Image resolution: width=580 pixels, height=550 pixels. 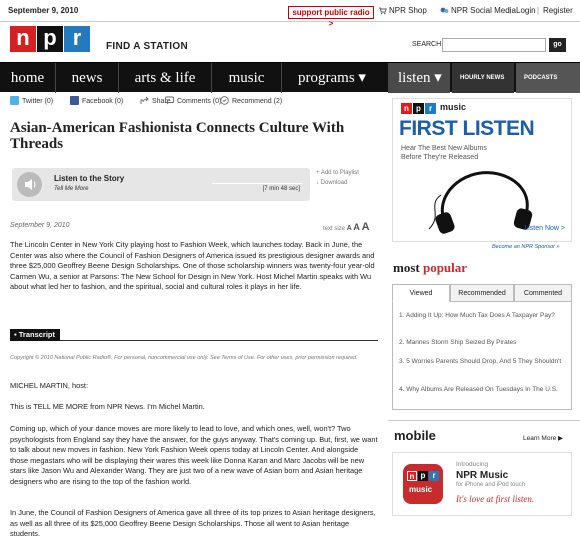 I want to click on recommend-icon, so click(x=224, y=100).